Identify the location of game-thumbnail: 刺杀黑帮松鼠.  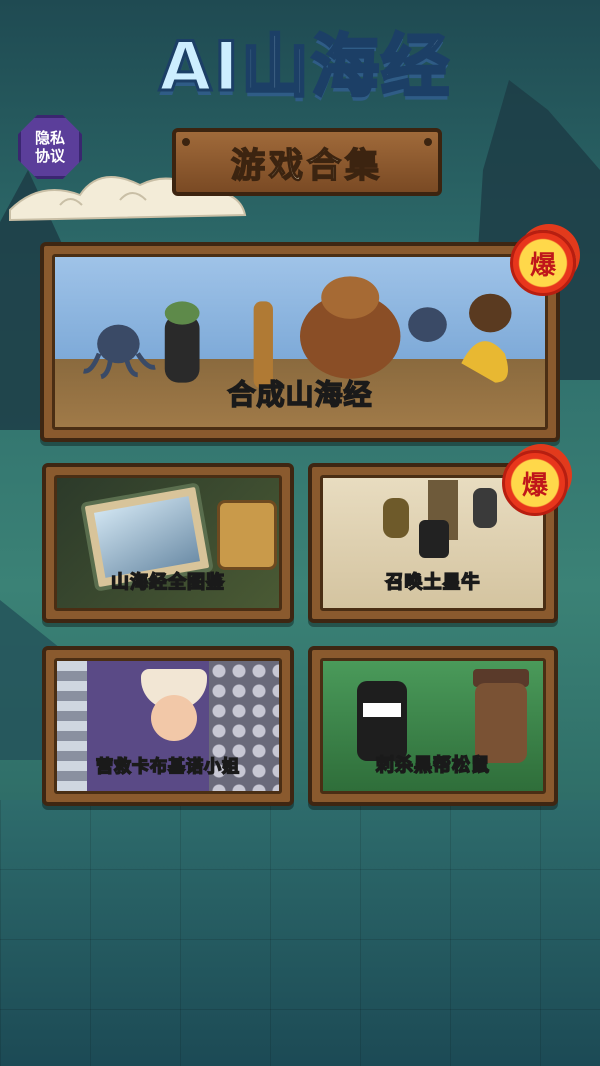
(433, 726).